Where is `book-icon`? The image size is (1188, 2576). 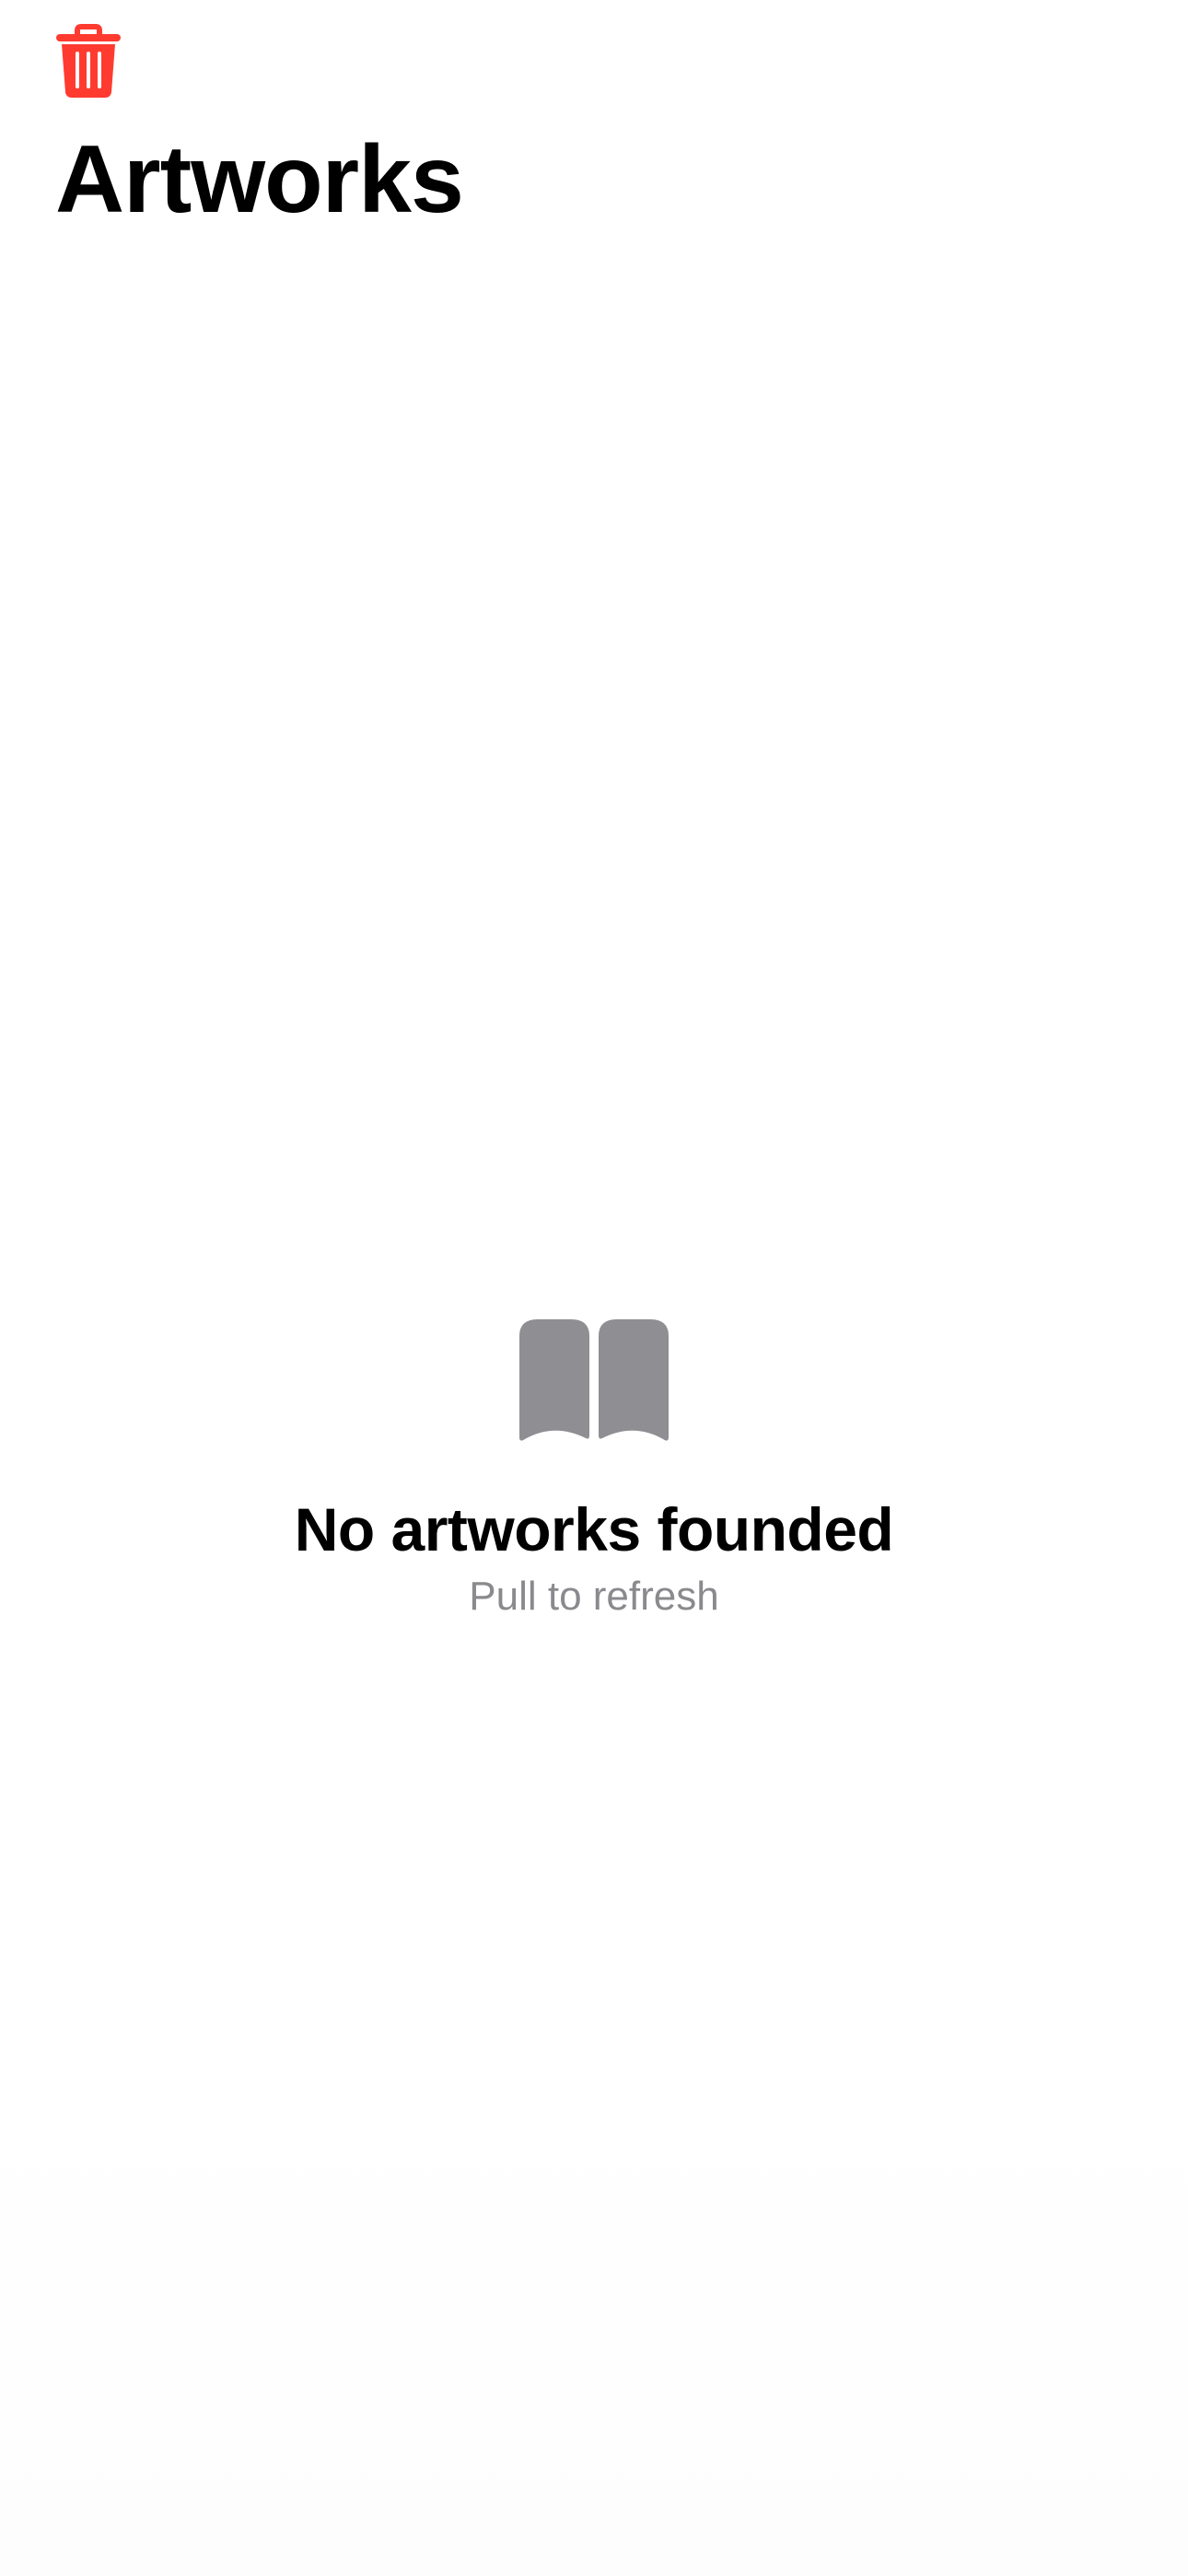
book-icon is located at coordinates (594, 1380).